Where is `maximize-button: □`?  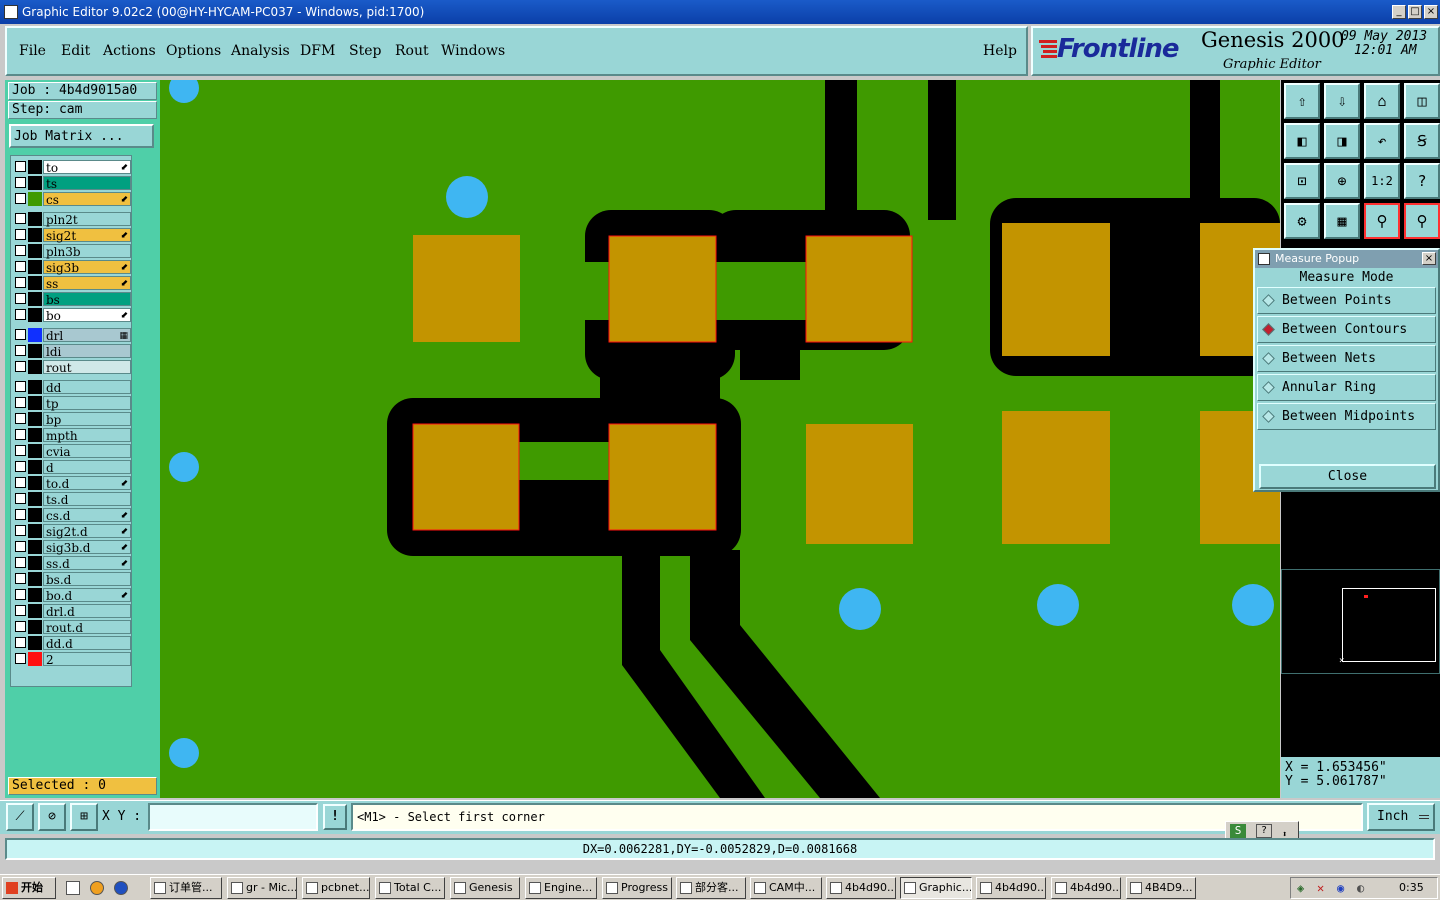
maximize-button: □ is located at coordinates (1415, 12).